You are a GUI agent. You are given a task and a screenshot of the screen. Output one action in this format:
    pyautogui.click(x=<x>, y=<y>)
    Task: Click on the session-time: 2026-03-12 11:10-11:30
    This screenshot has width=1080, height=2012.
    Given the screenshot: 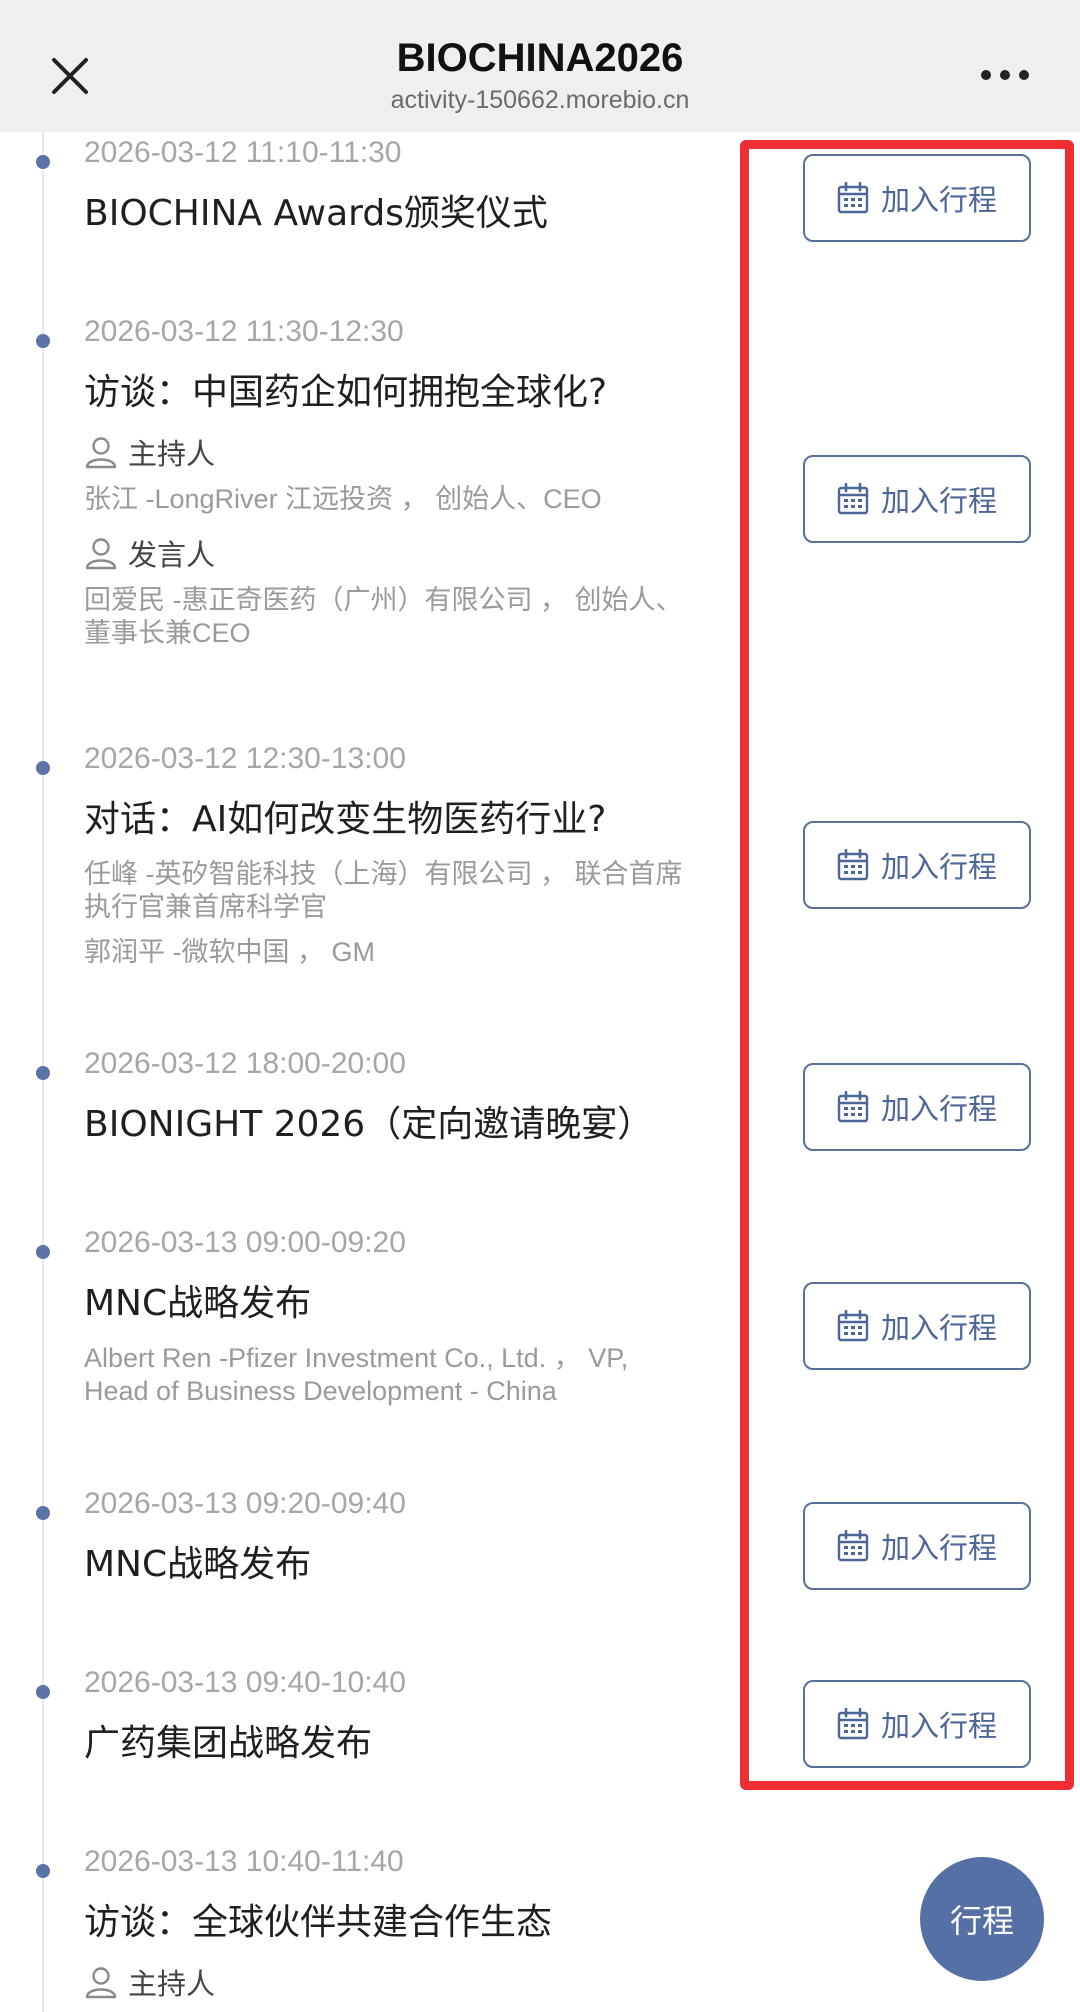 What is the action you would take?
    pyautogui.click(x=243, y=152)
    